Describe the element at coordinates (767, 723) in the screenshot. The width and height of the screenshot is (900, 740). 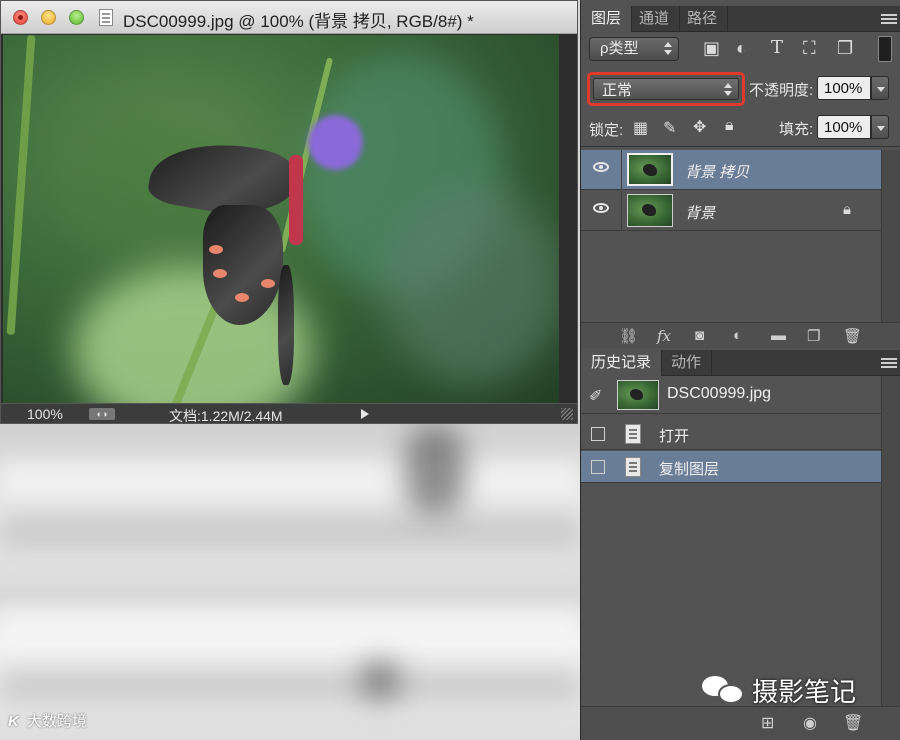
I see `new-document-from-state-icon: ⊞` at that location.